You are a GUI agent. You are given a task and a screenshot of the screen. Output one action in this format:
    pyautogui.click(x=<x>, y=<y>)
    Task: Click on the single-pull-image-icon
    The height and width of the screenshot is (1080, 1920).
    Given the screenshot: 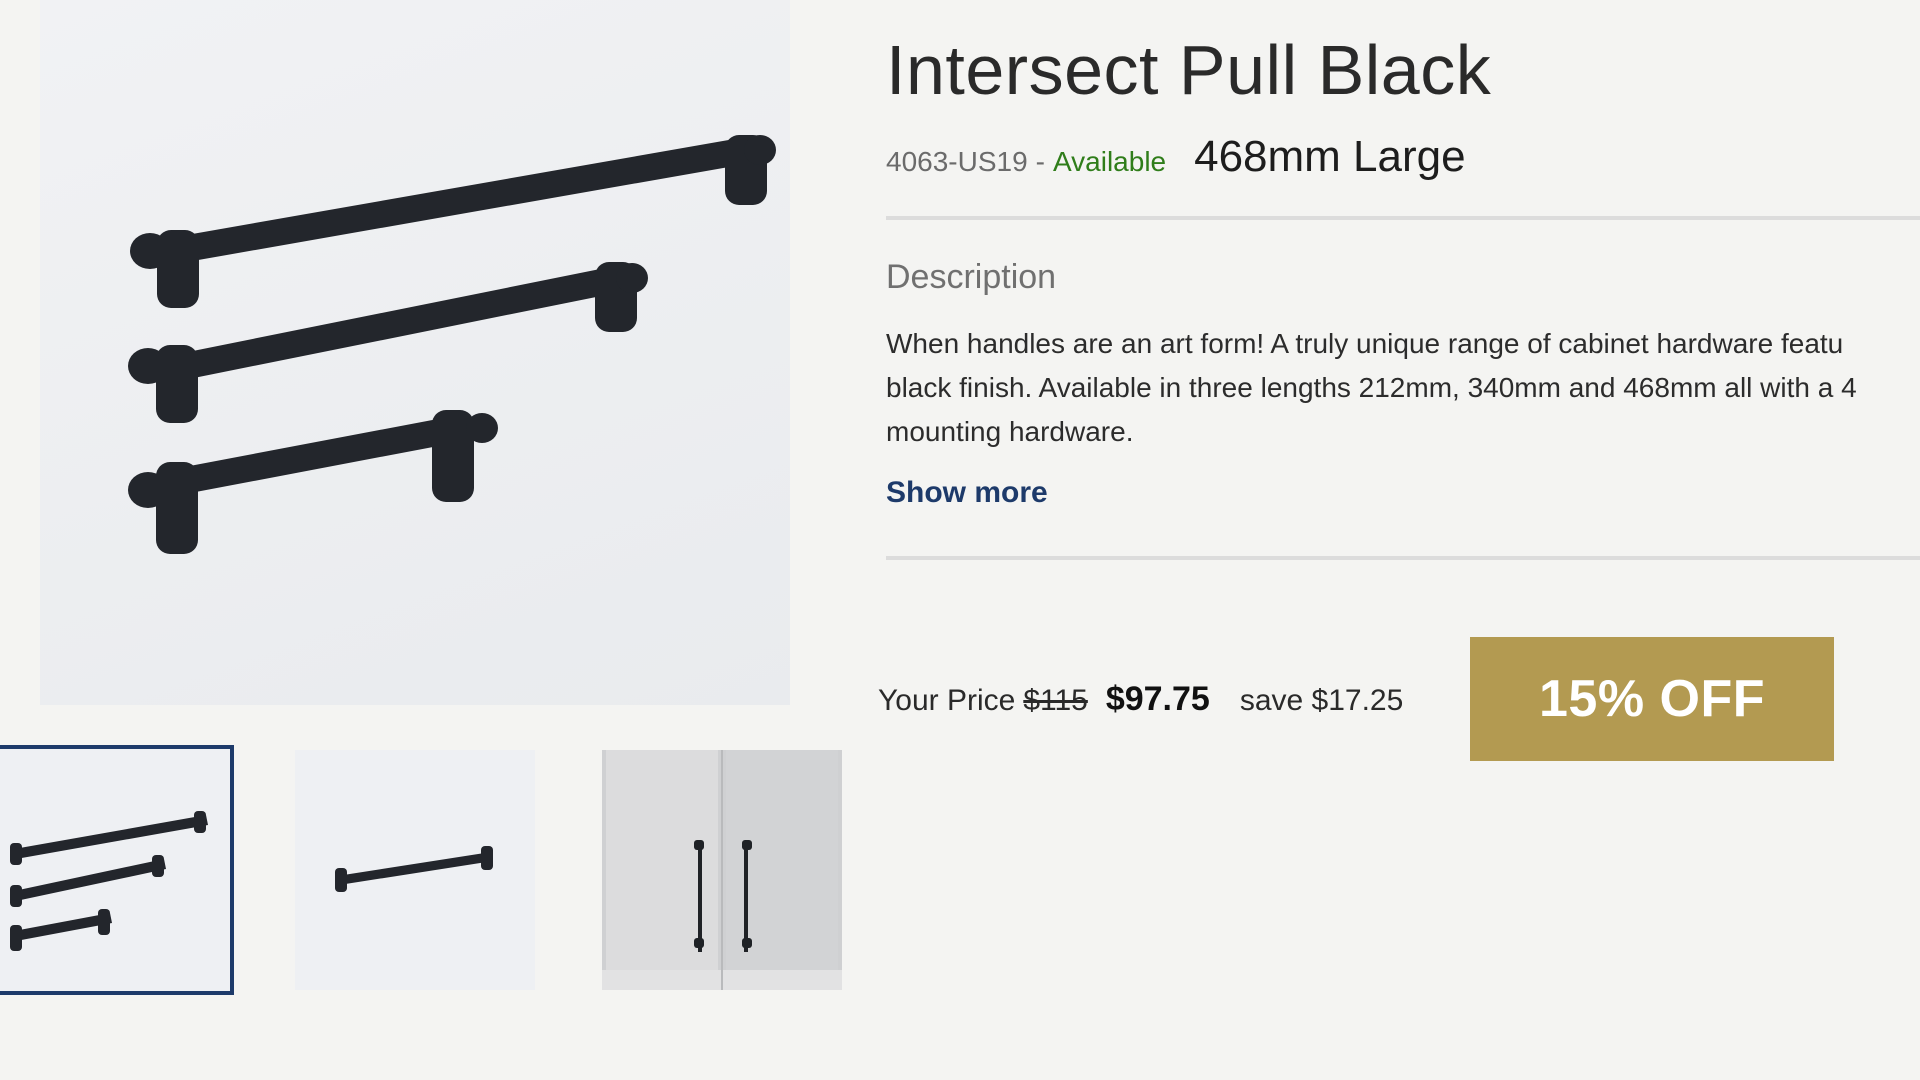 What is the action you would take?
    pyautogui.click(x=414, y=869)
    